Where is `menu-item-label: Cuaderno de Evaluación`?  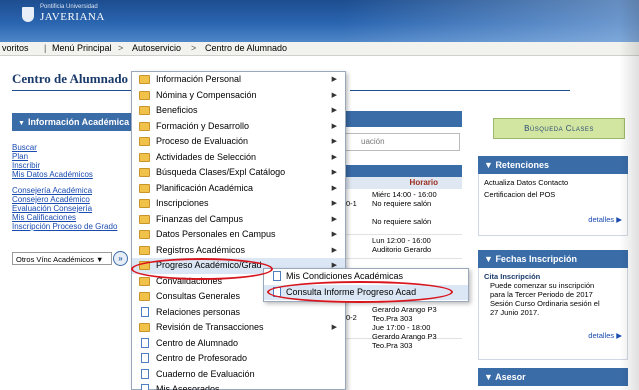 menu-item-label: Cuaderno de Evaluación is located at coordinates (205, 373).